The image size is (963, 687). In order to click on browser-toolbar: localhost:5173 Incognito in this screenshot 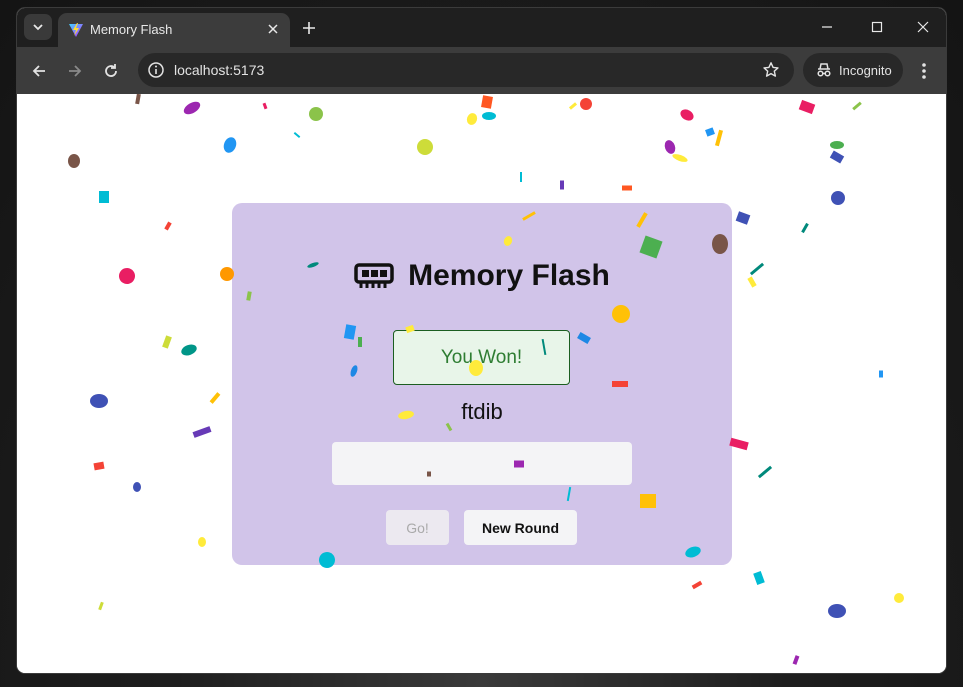, I will do `click(481, 70)`.